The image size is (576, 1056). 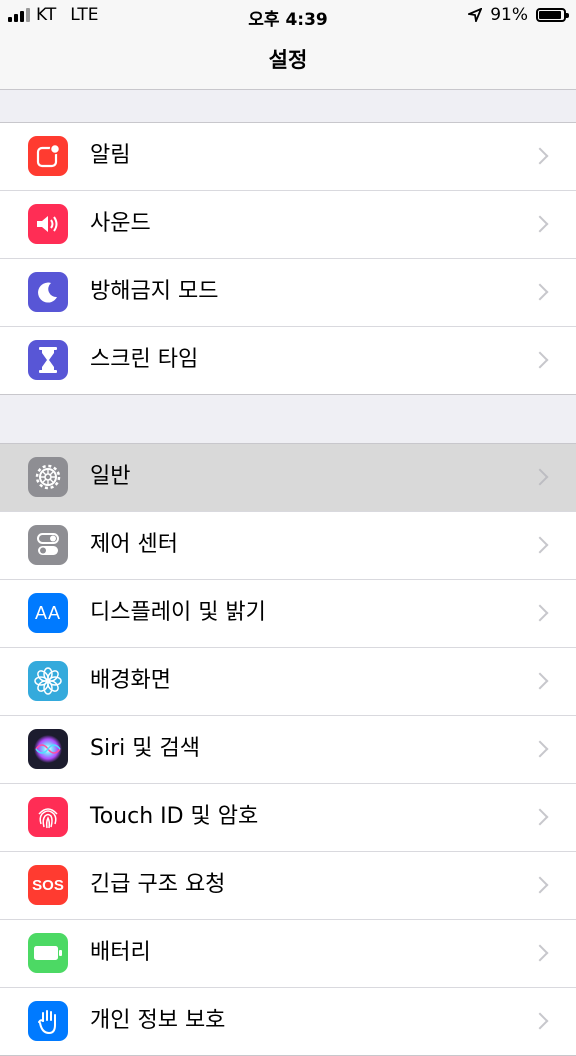 I want to click on text-size-icon: AA, so click(x=48, y=613).